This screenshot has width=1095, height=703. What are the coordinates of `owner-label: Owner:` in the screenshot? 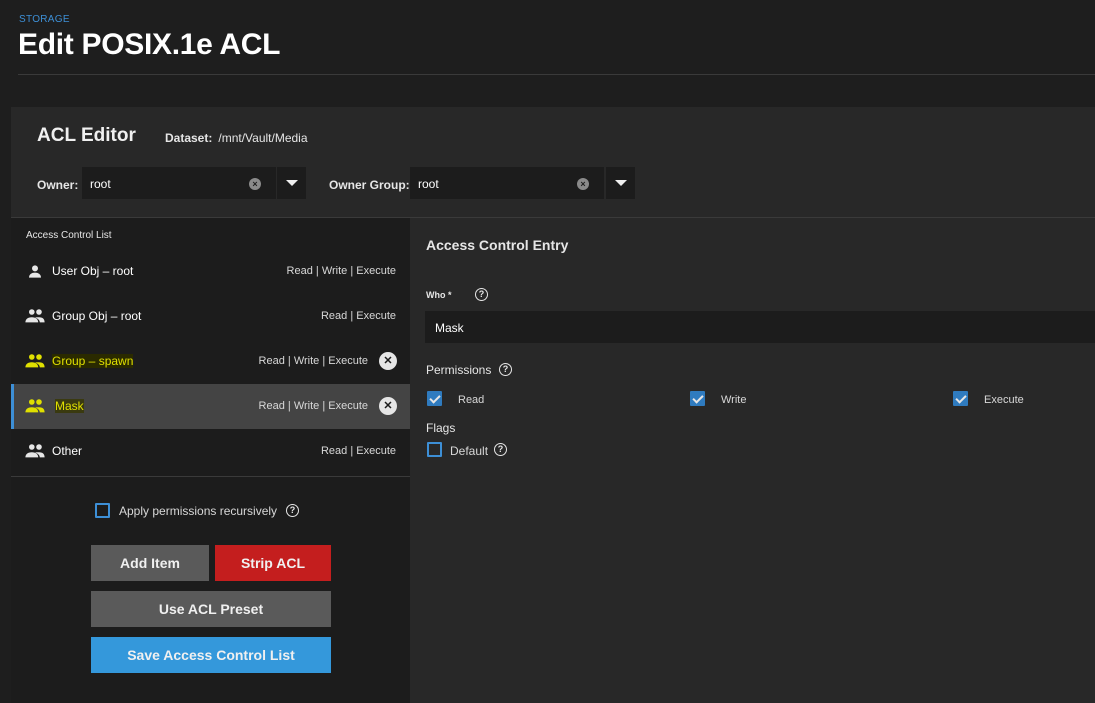 It's located at (58, 185).